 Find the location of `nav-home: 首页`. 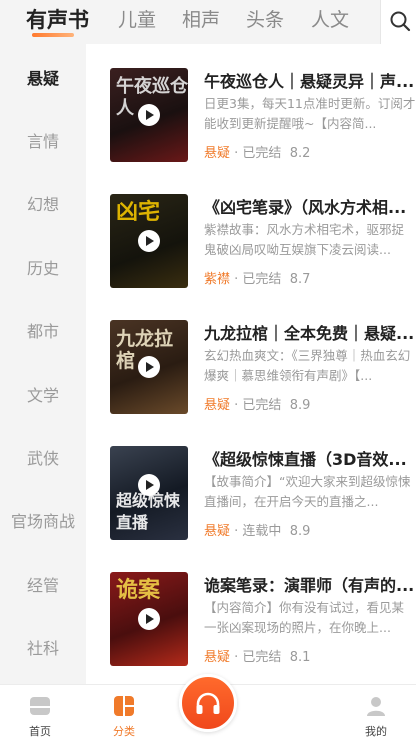

nav-home: 首页 is located at coordinates (40, 712).